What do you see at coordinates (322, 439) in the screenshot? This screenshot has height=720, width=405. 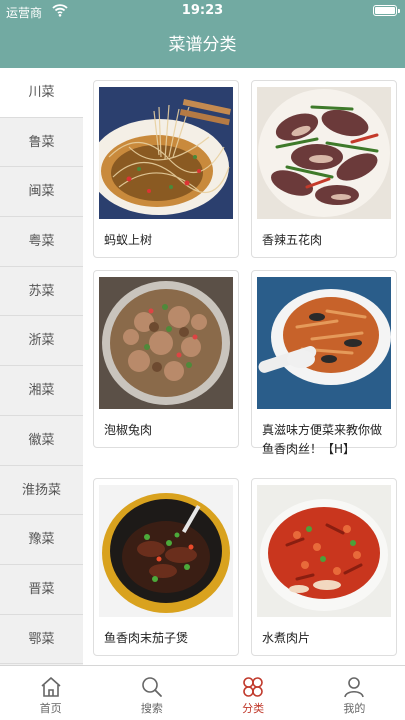 I see `recipe-title: 真滋味方便菜来教你做鱼香肉丝！【H】` at bounding box center [322, 439].